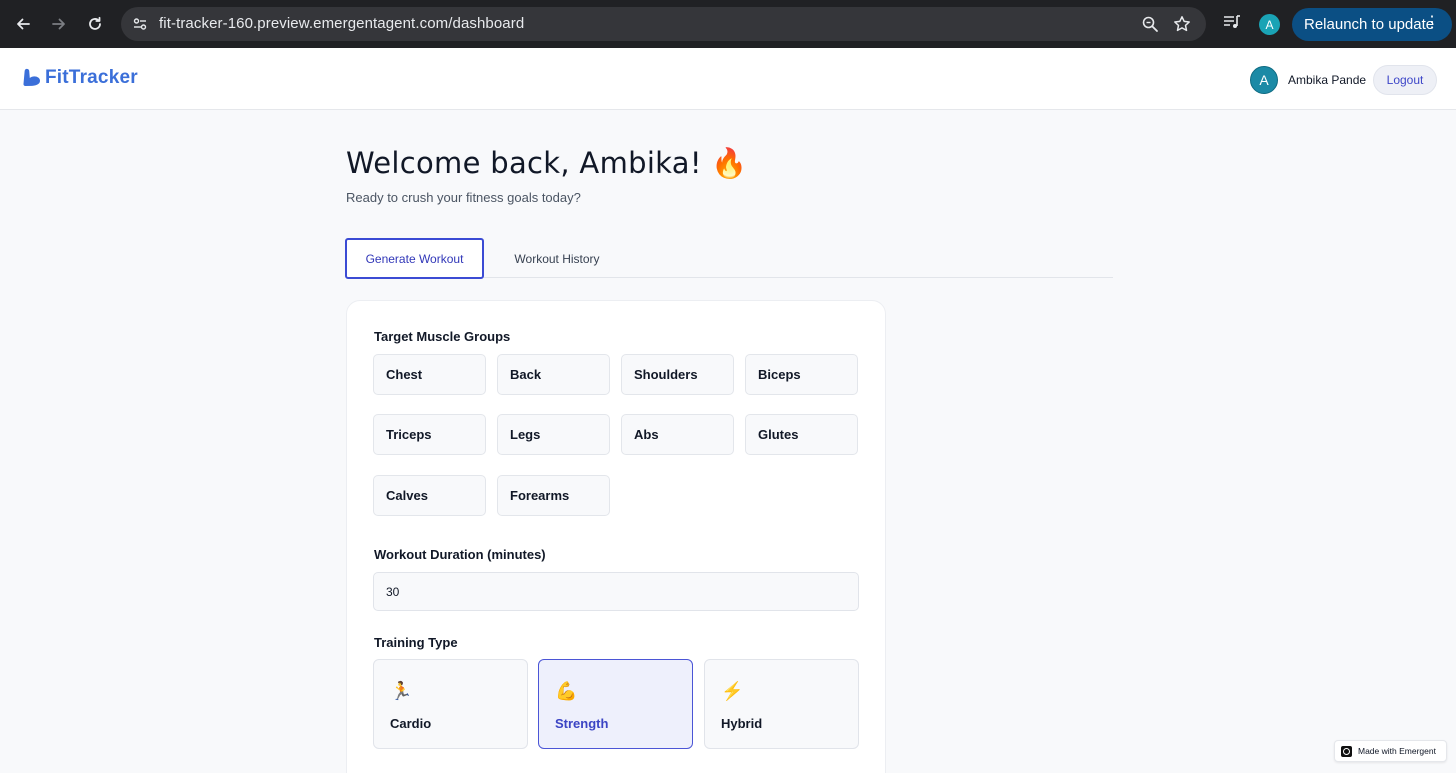  I want to click on muscle-option-calves: Calves, so click(429, 495).